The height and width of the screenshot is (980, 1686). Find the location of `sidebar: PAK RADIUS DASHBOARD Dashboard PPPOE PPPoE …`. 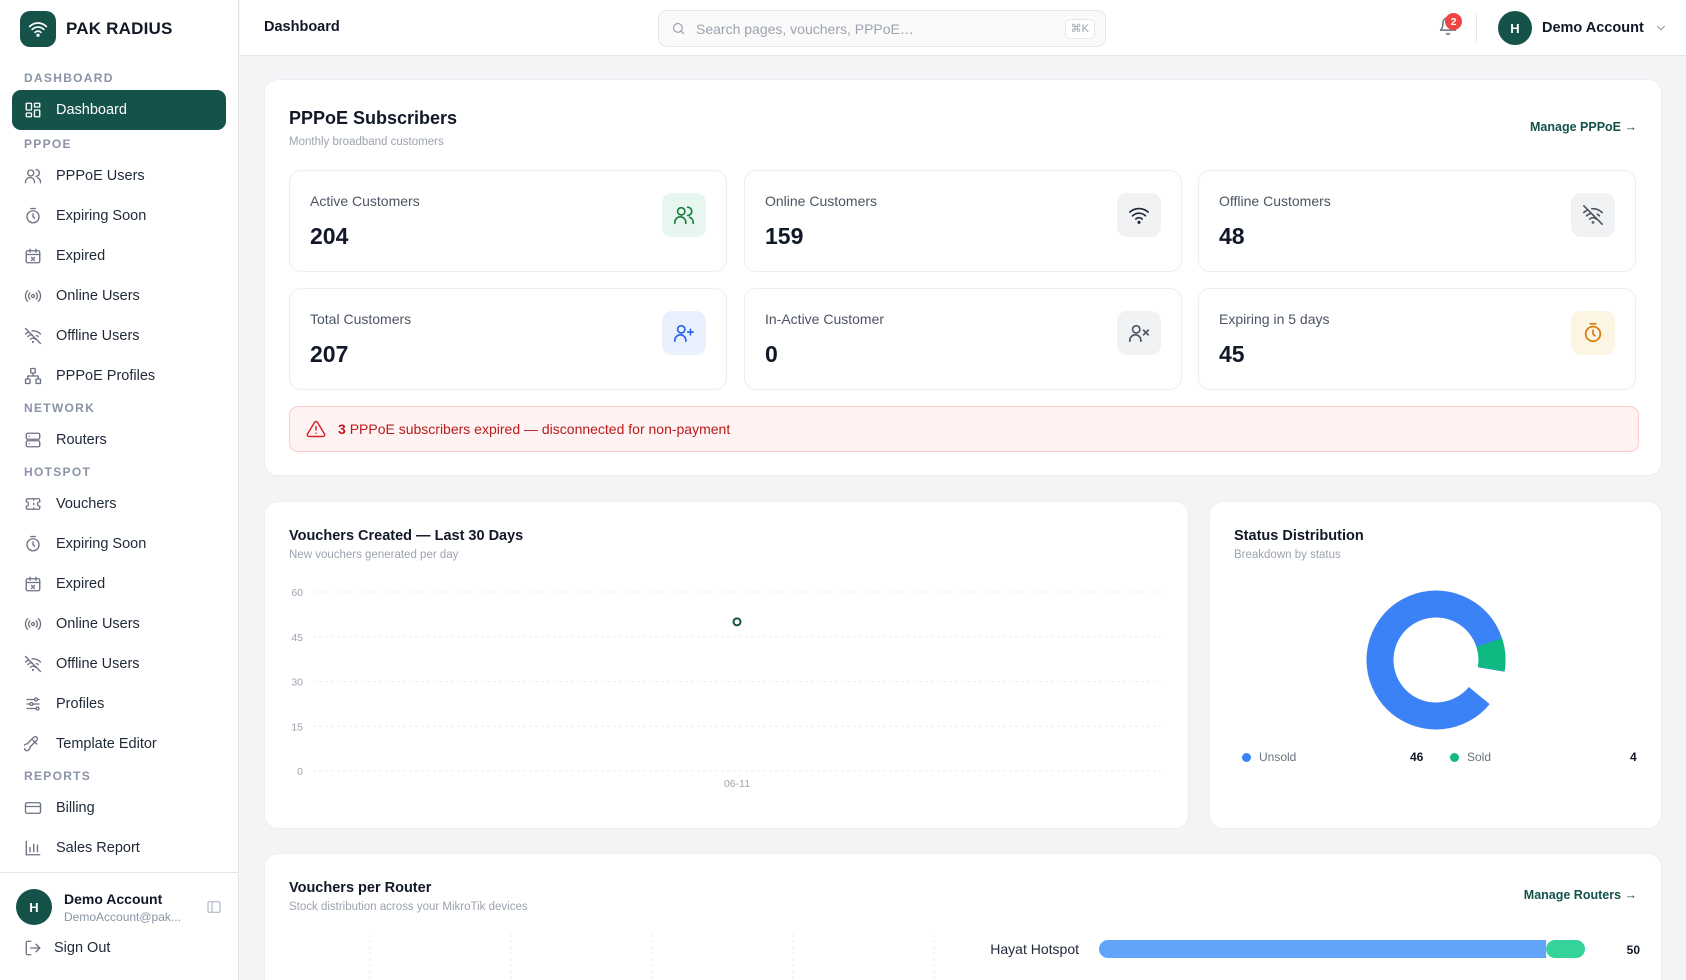

sidebar: PAK RADIUS DASHBOARD Dashboard PPPOE PPPoE … is located at coordinates (119, 490).